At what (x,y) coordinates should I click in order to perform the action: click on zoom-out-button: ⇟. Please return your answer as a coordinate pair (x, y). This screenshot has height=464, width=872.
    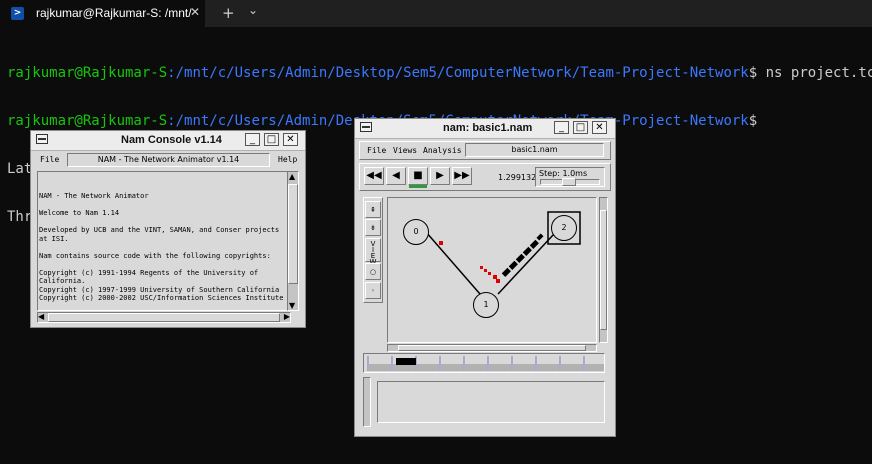
    Looking at the image, I should click on (373, 227).